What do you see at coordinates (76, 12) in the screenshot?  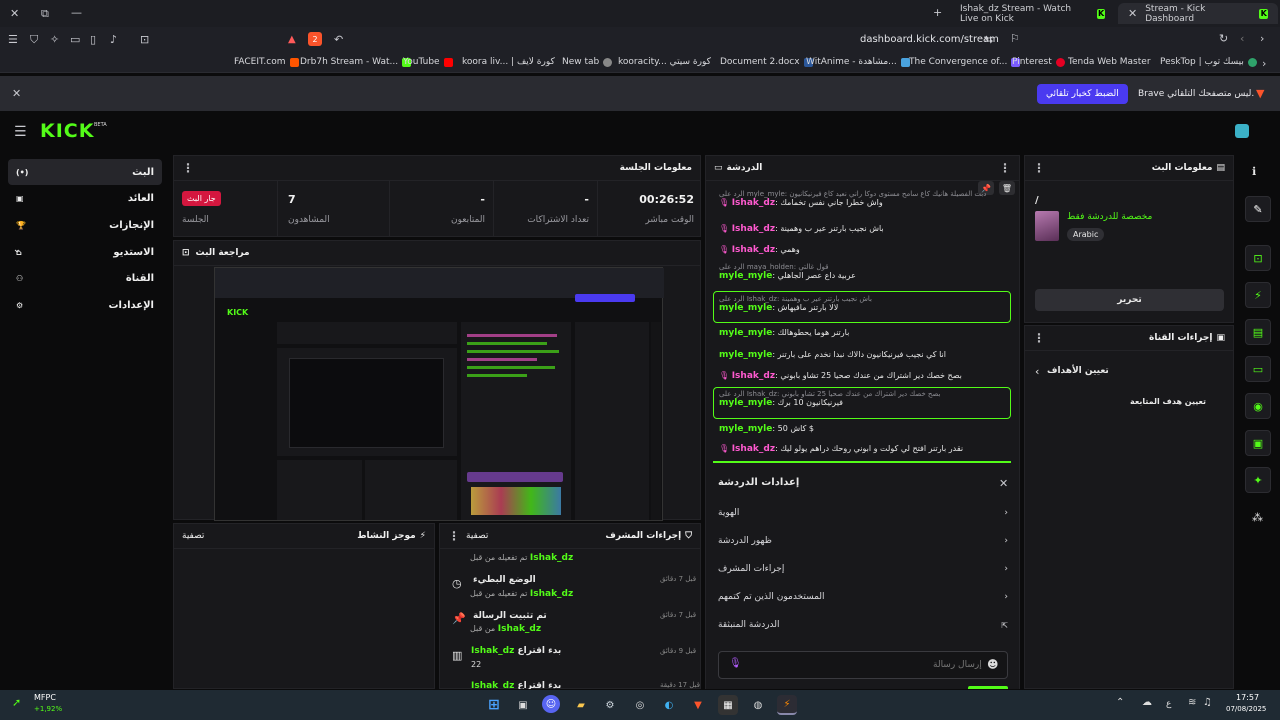 I see `minimize-icon: —` at bounding box center [76, 12].